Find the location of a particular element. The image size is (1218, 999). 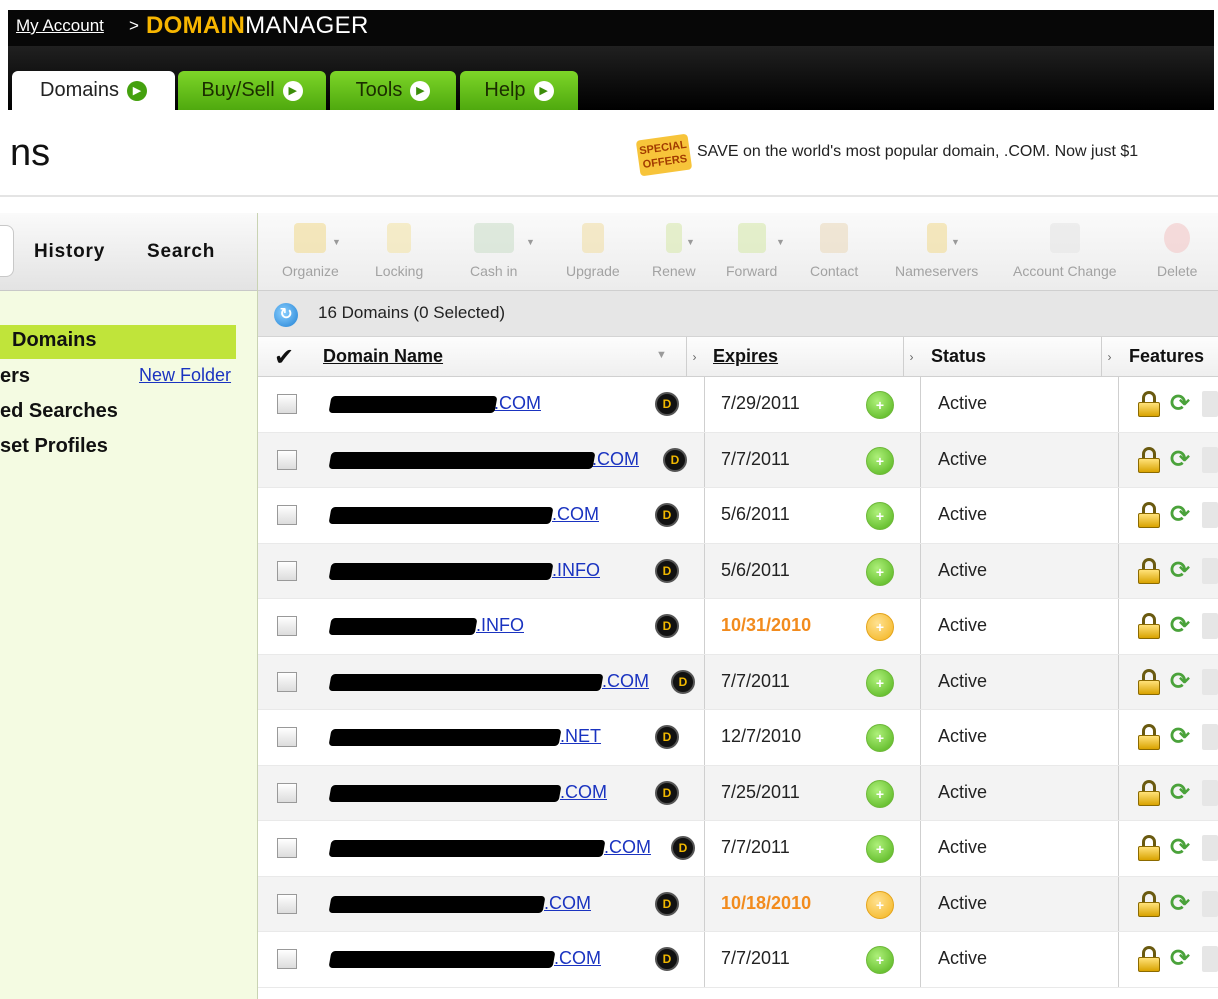

tab-domains: Domains ▶ is located at coordinates (93, 90).